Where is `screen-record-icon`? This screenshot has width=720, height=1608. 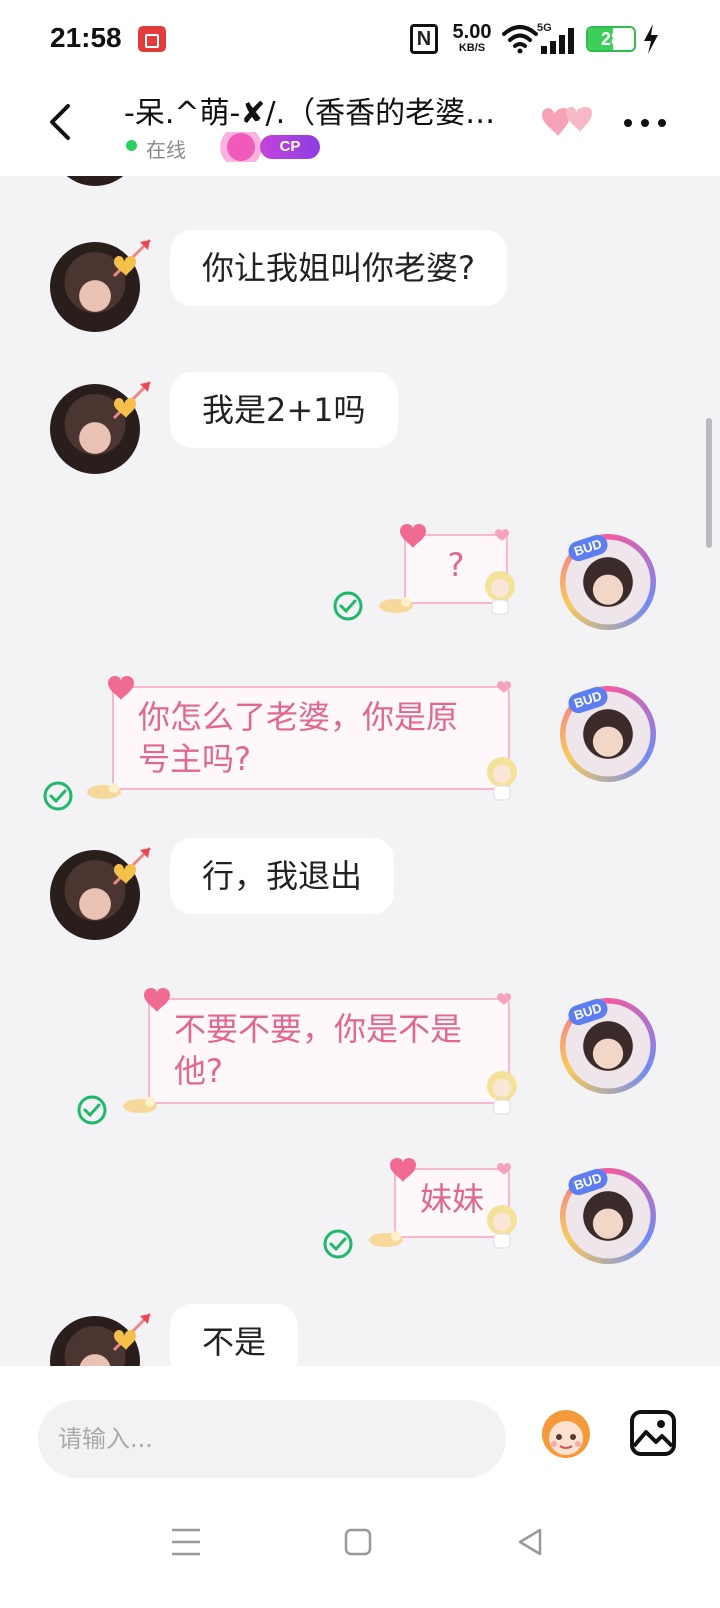
screen-record-icon is located at coordinates (152, 39).